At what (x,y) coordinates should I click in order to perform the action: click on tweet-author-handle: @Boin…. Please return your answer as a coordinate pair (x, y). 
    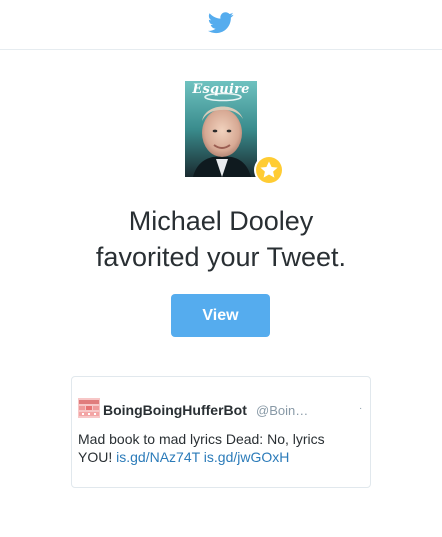
    Looking at the image, I should click on (282, 410).